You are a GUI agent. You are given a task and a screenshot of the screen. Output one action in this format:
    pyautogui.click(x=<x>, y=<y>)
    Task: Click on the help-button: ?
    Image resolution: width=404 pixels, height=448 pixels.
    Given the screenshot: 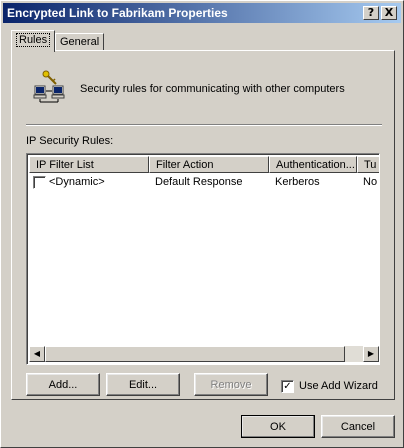 What is the action you would take?
    pyautogui.click(x=371, y=13)
    